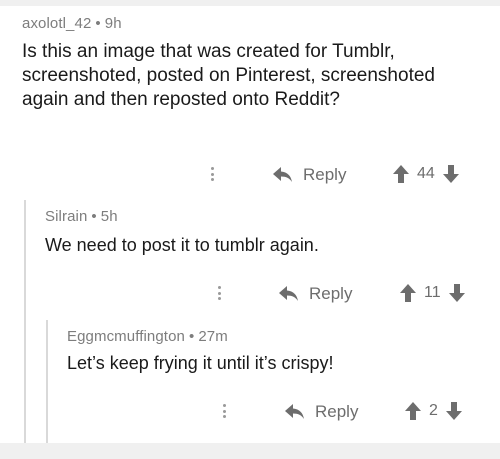 This screenshot has width=500, height=459. I want to click on comment-meta: axolotl_42 • 9h, so click(72, 23).